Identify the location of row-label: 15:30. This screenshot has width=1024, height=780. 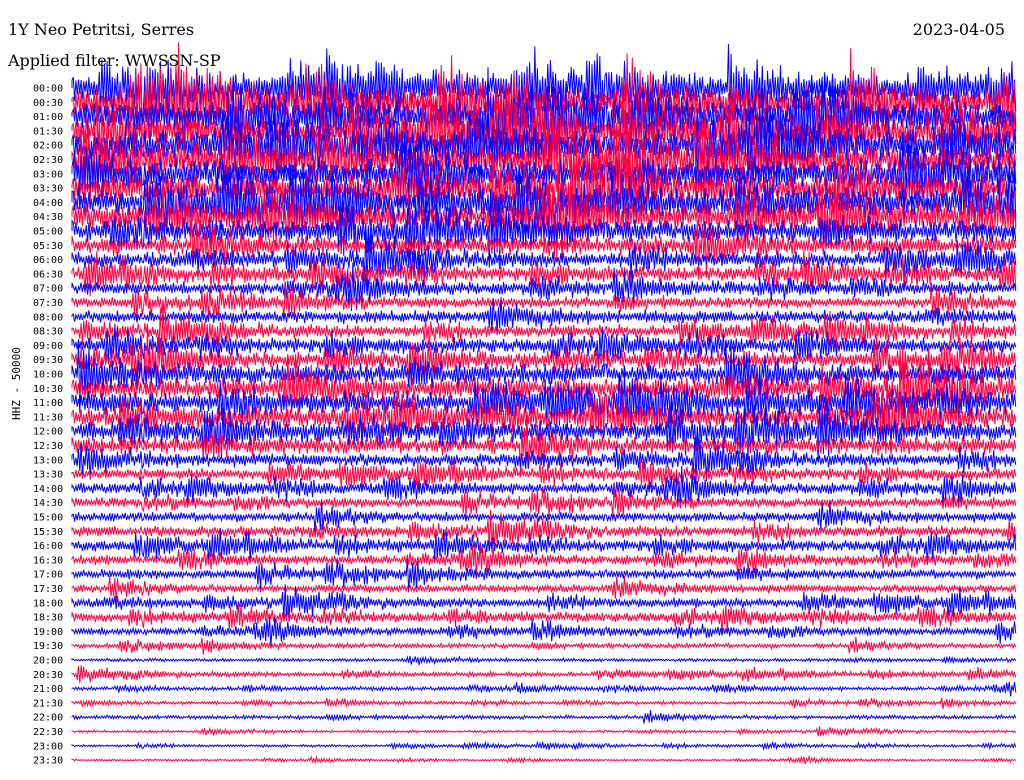
(48, 532).